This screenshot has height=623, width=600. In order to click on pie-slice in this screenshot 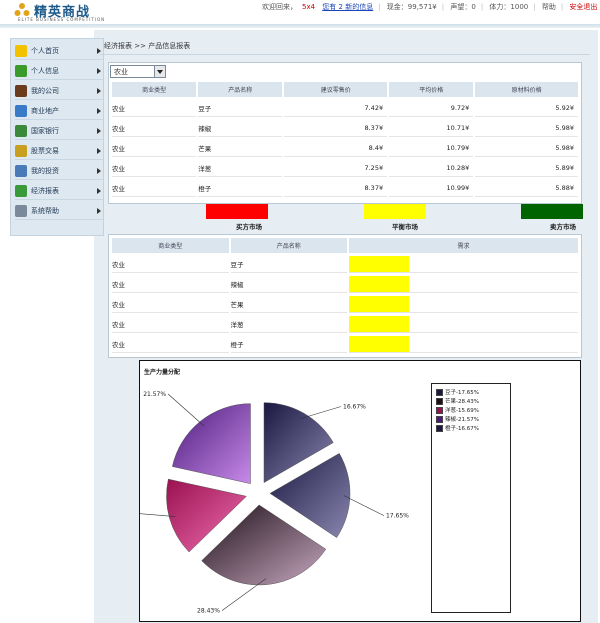, I will do `click(211, 443)`.